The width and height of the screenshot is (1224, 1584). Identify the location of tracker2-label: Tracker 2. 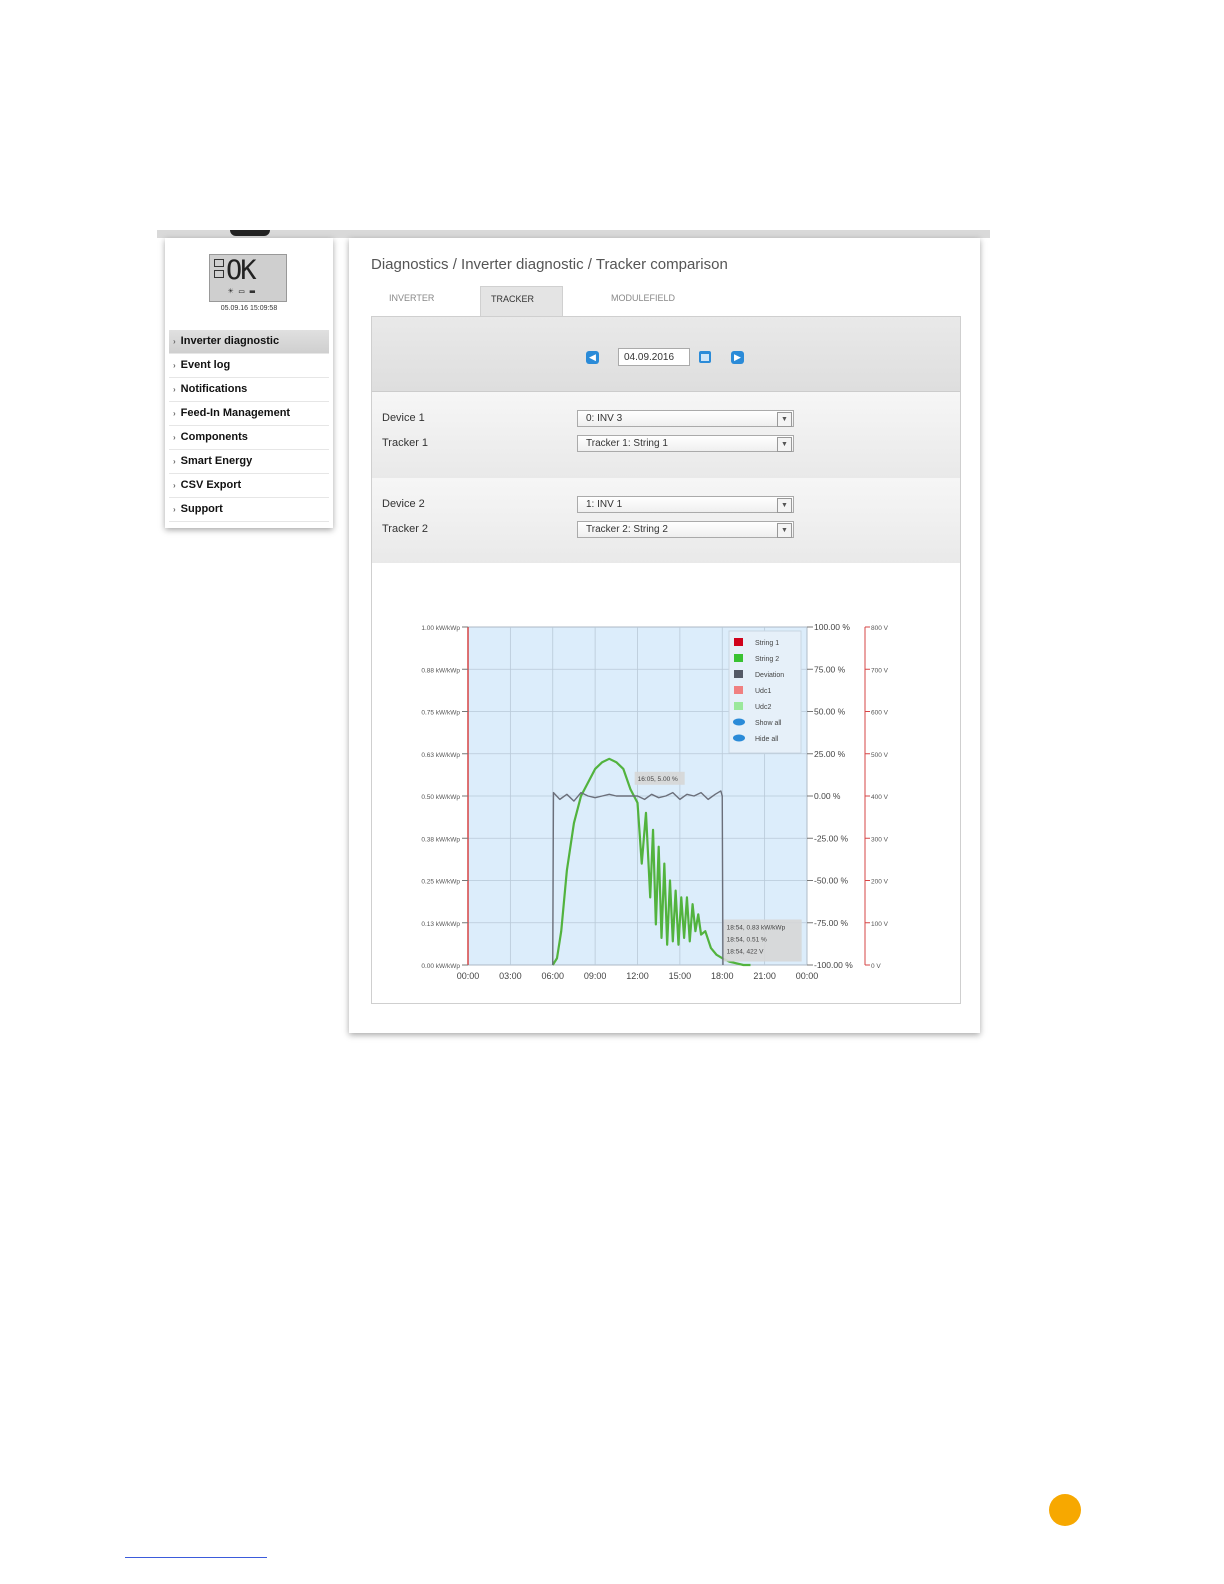
(405, 529).